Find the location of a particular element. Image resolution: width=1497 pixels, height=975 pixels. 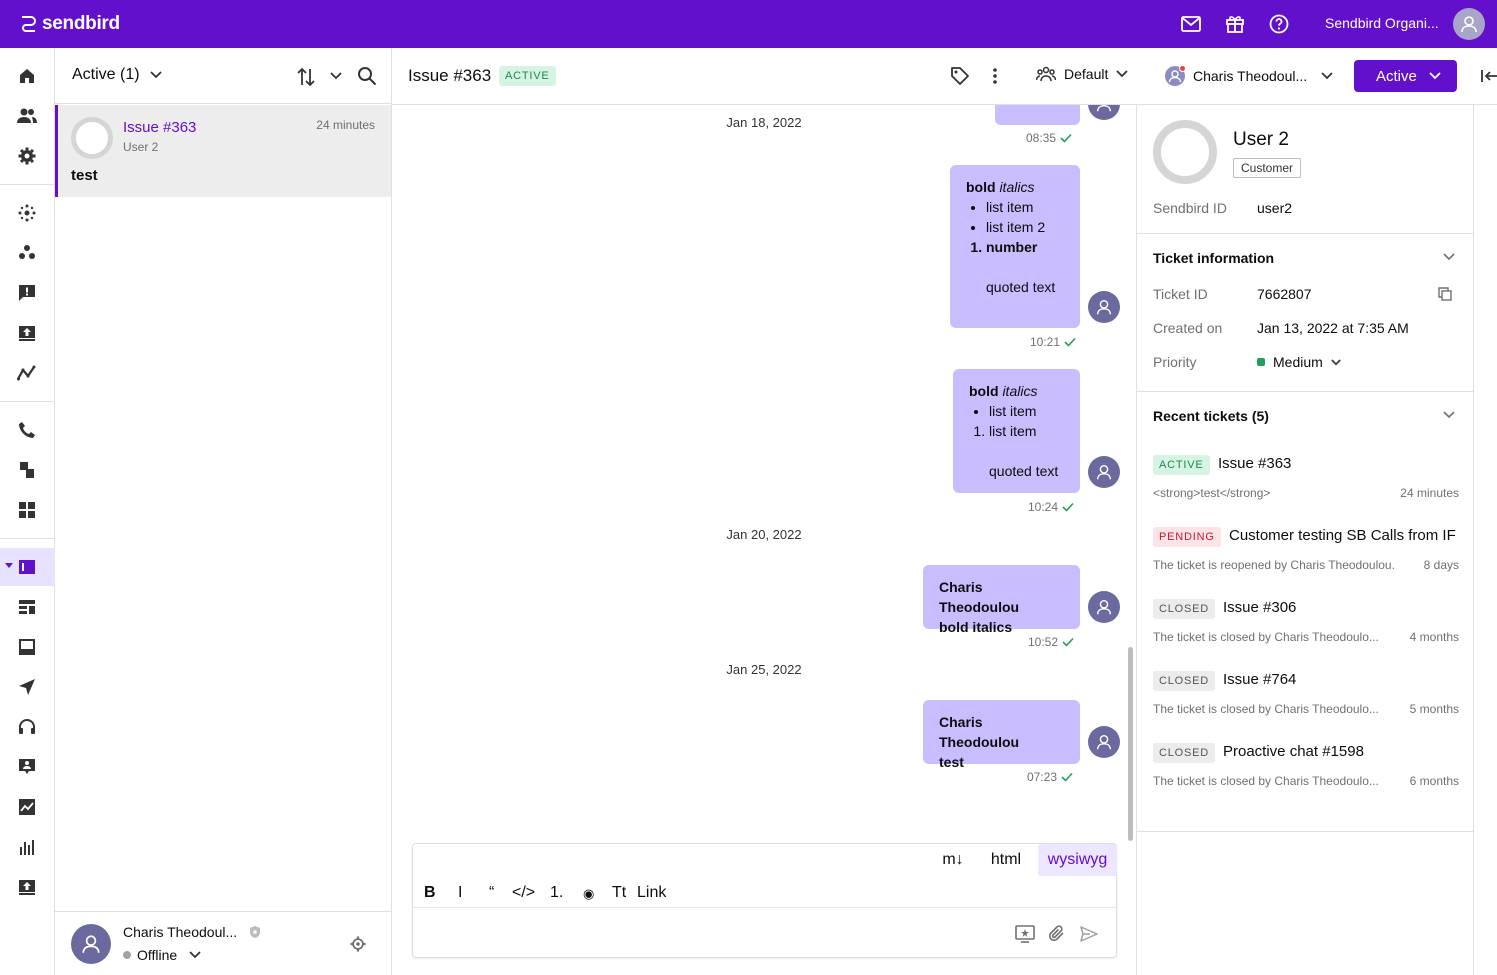

nav-divider is located at coordinates (27, 401).